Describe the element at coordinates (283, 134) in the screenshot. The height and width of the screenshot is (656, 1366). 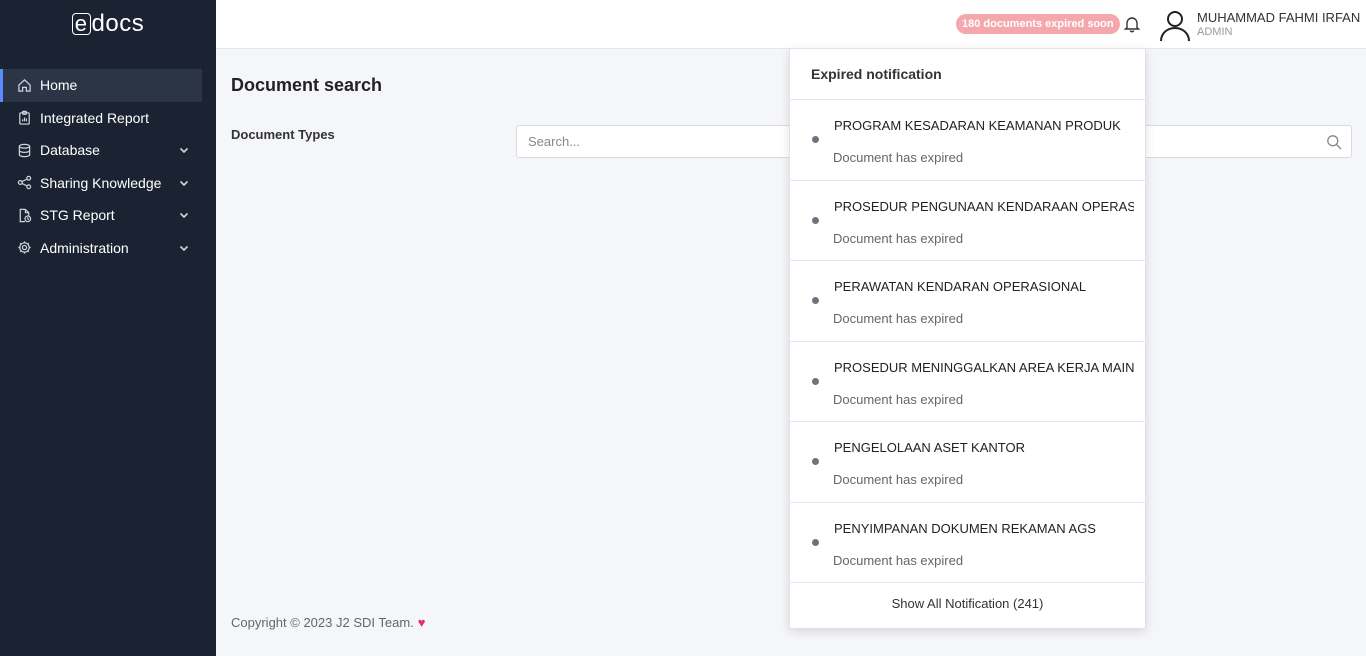
I see `document-types-label: Document Types` at that location.